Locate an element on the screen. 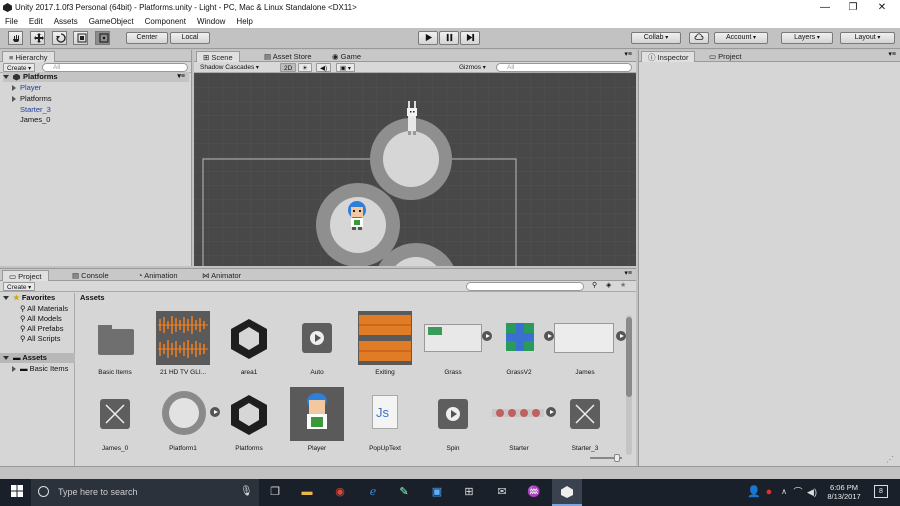 This screenshot has width=900, height=506. scene-search-input: All is located at coordinates (564, 67).